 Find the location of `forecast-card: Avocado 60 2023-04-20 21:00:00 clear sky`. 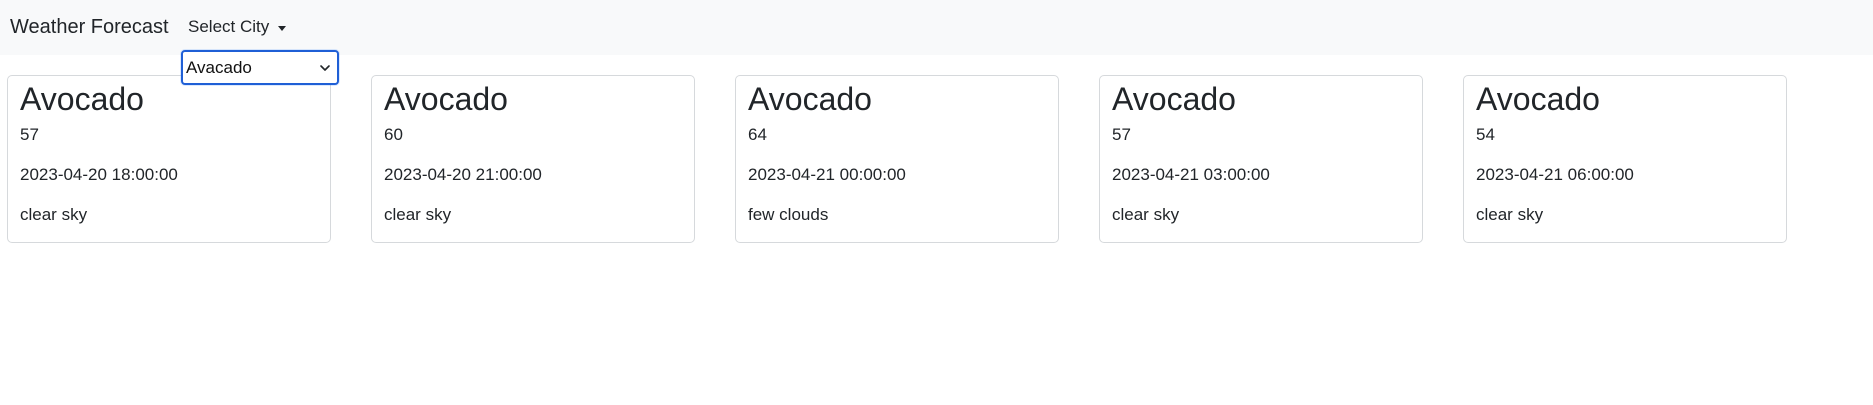

forecast-card: Avocado 60 2023-04-20 21:00:00 clear sky is located at coordinates (533, 159).